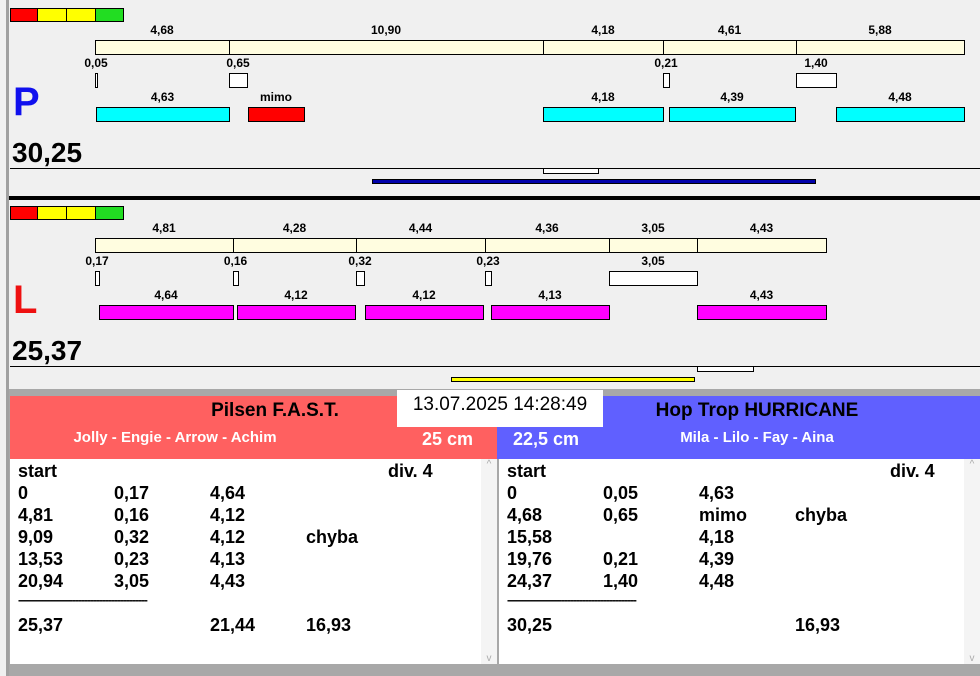 Image resolution: width=980 pixels, height=676 pixels. Describe the element at coordinates (547, 228) in the screenshot. I see `run-segment-label: 4,36` at that location.